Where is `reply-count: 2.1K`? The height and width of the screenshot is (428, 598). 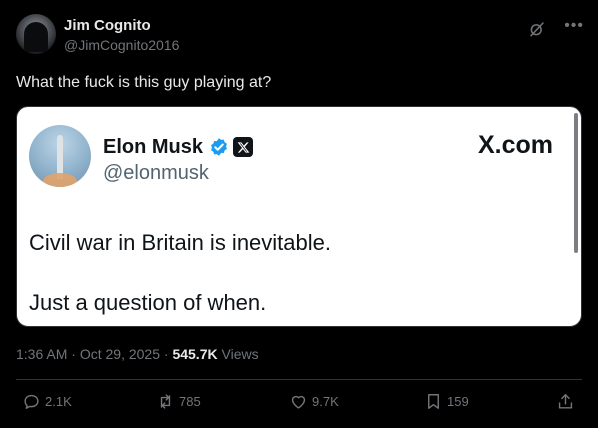
reply-count: 2.1K is located at coordinates (58, 401).